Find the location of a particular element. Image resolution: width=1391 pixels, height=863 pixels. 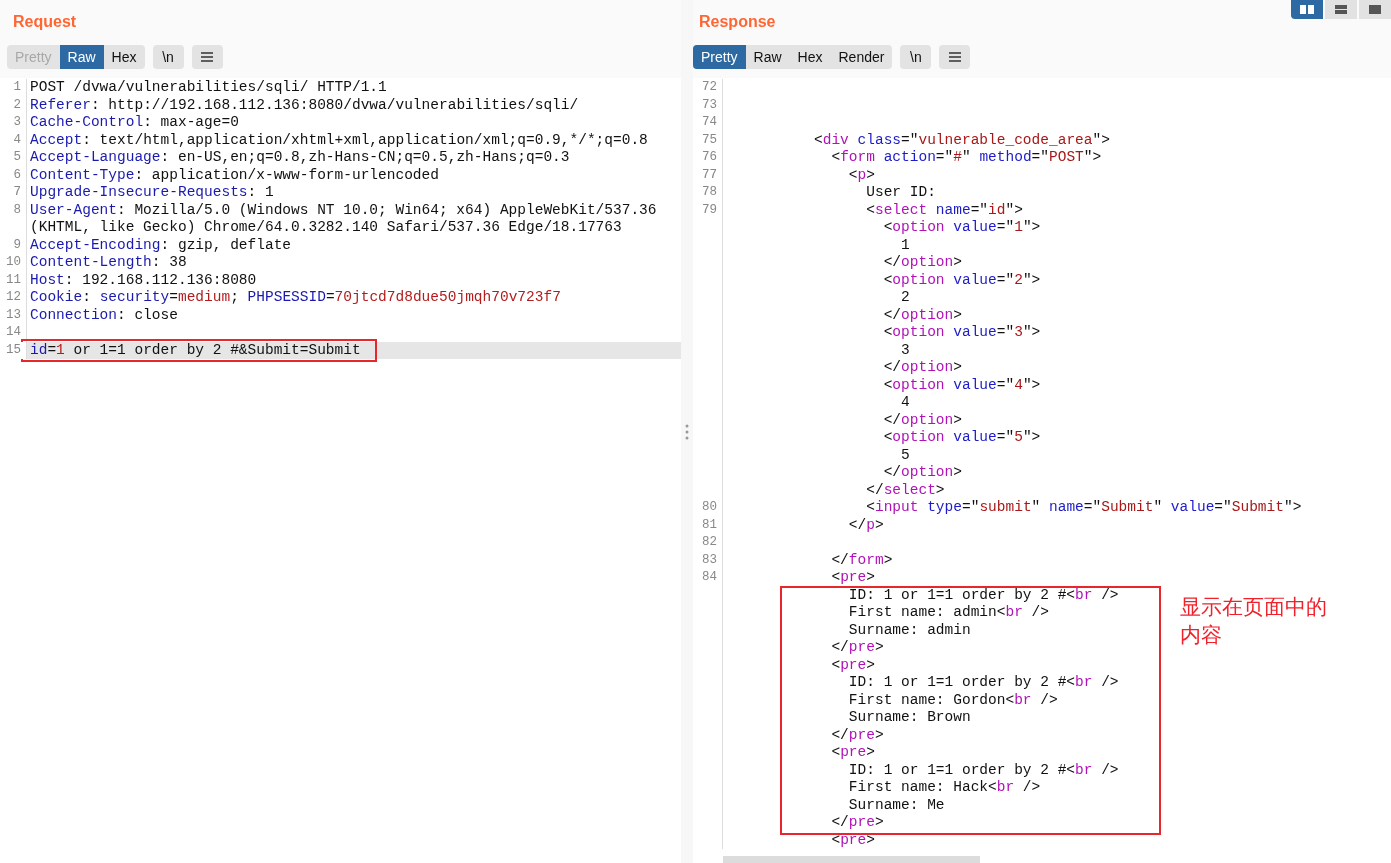

code-line: Referer: http://192.168.112.136:8080/dvwa/vulnerabilities/sqli/ is located at coordinates (304, 105).